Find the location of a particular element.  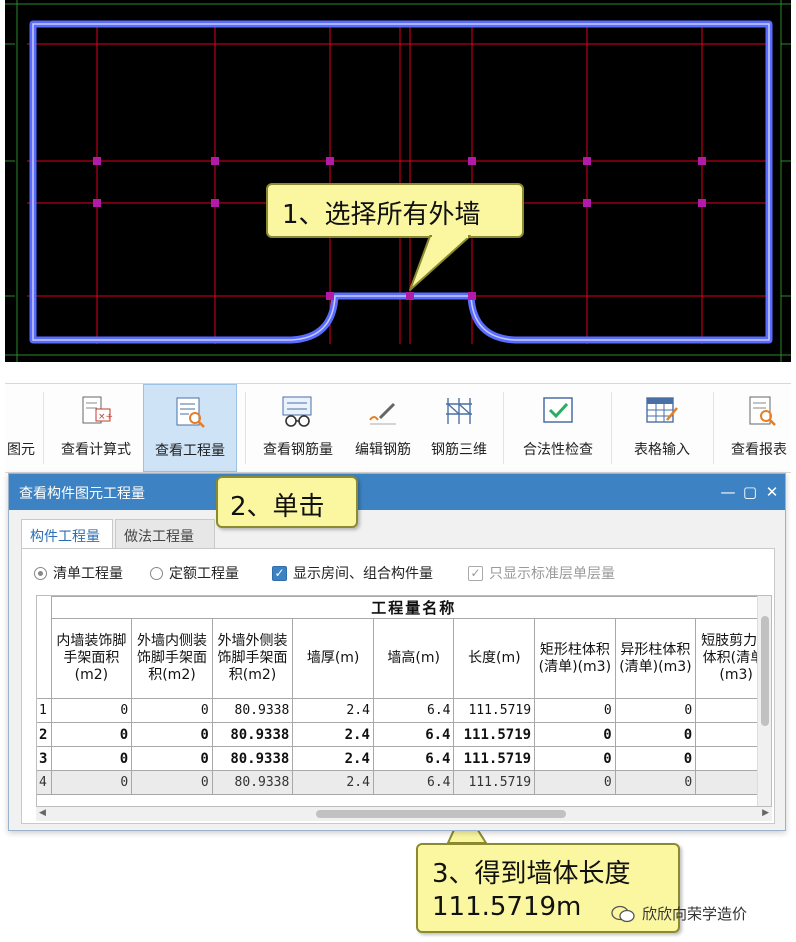

rebar-3d-button: 钢筋三维 is located at coordinates (459, 428).